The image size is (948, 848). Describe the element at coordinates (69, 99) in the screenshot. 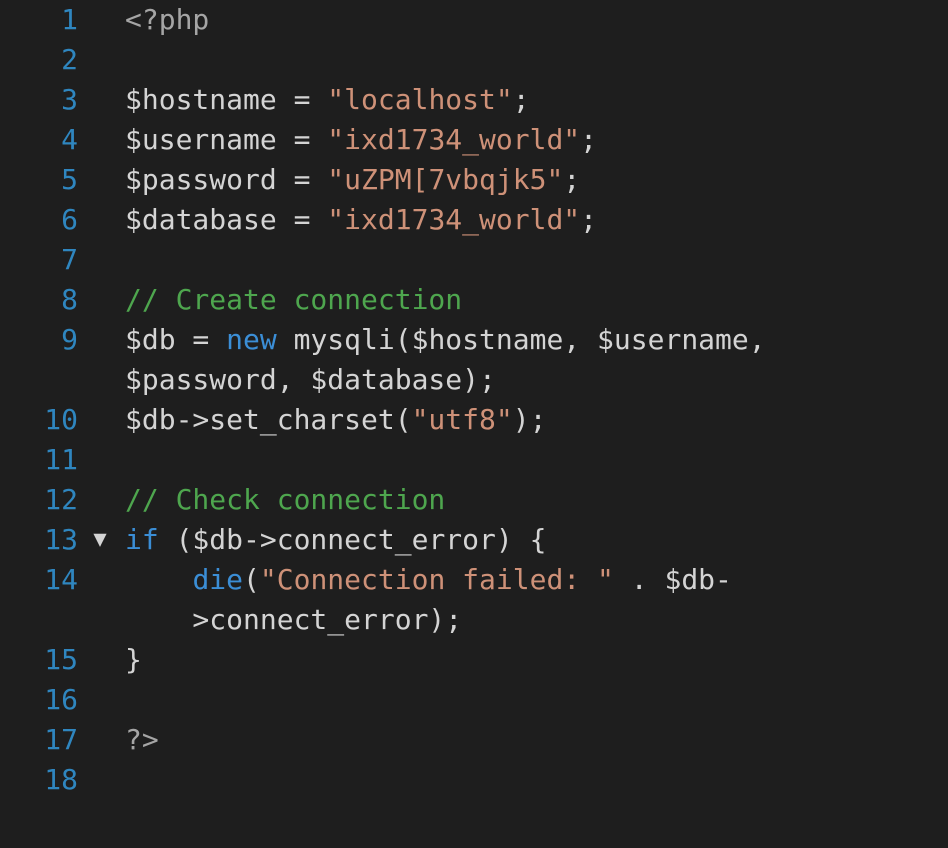

I see `line-number: 3` at that location.